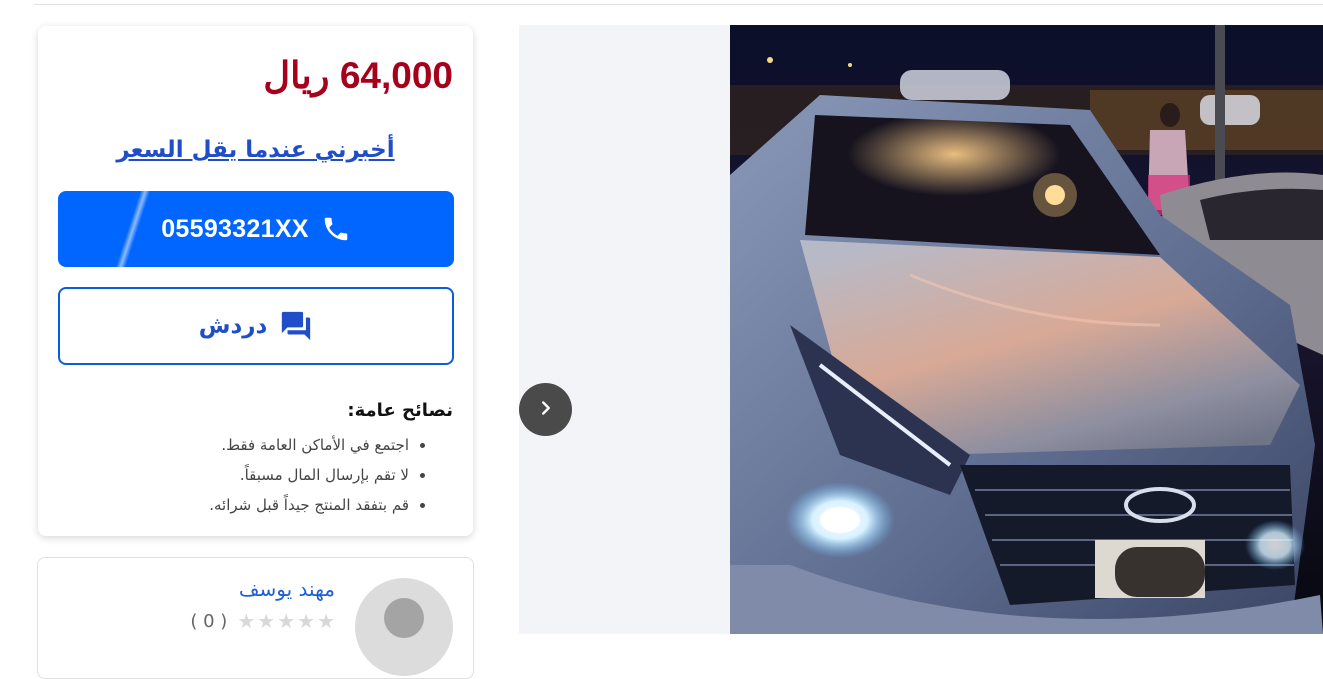  What do you see at coordinates (404, 618) in the screenshot?
I see `avatar-head` at bounding box center [404, 618].